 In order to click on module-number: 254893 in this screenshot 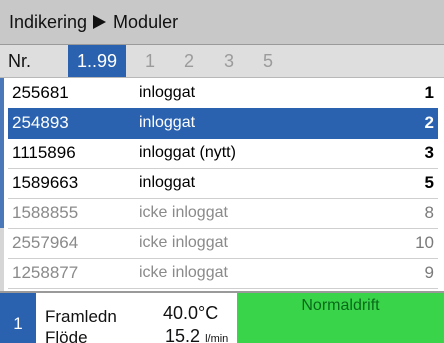, I will do `click(40, 122)`.